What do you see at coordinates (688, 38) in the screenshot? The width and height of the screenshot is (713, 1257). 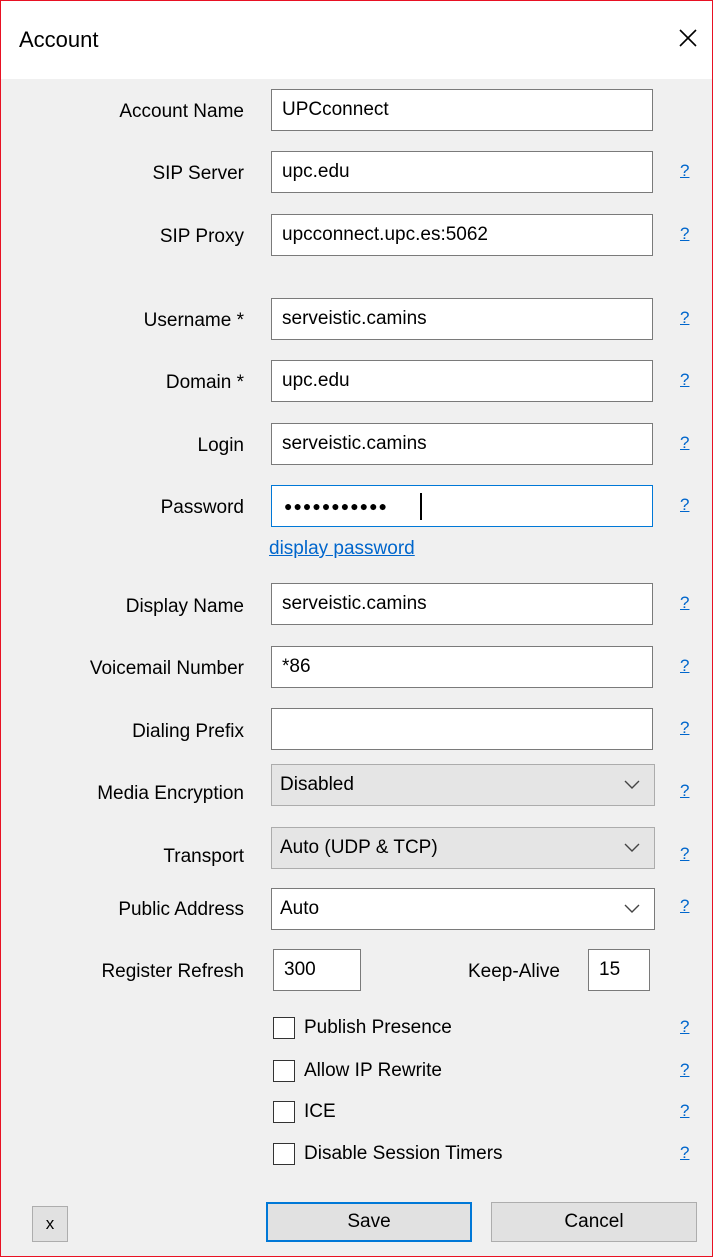 I see `close-icon` at bounding box center [688, 38].